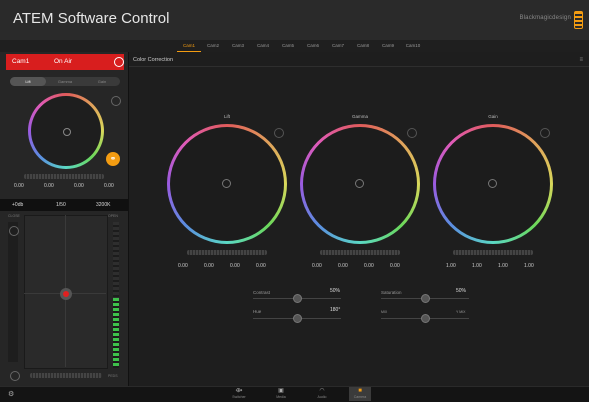 The height and width of the screenshot is (402, 589). I want to click on hue-knob, so click(297, 318).